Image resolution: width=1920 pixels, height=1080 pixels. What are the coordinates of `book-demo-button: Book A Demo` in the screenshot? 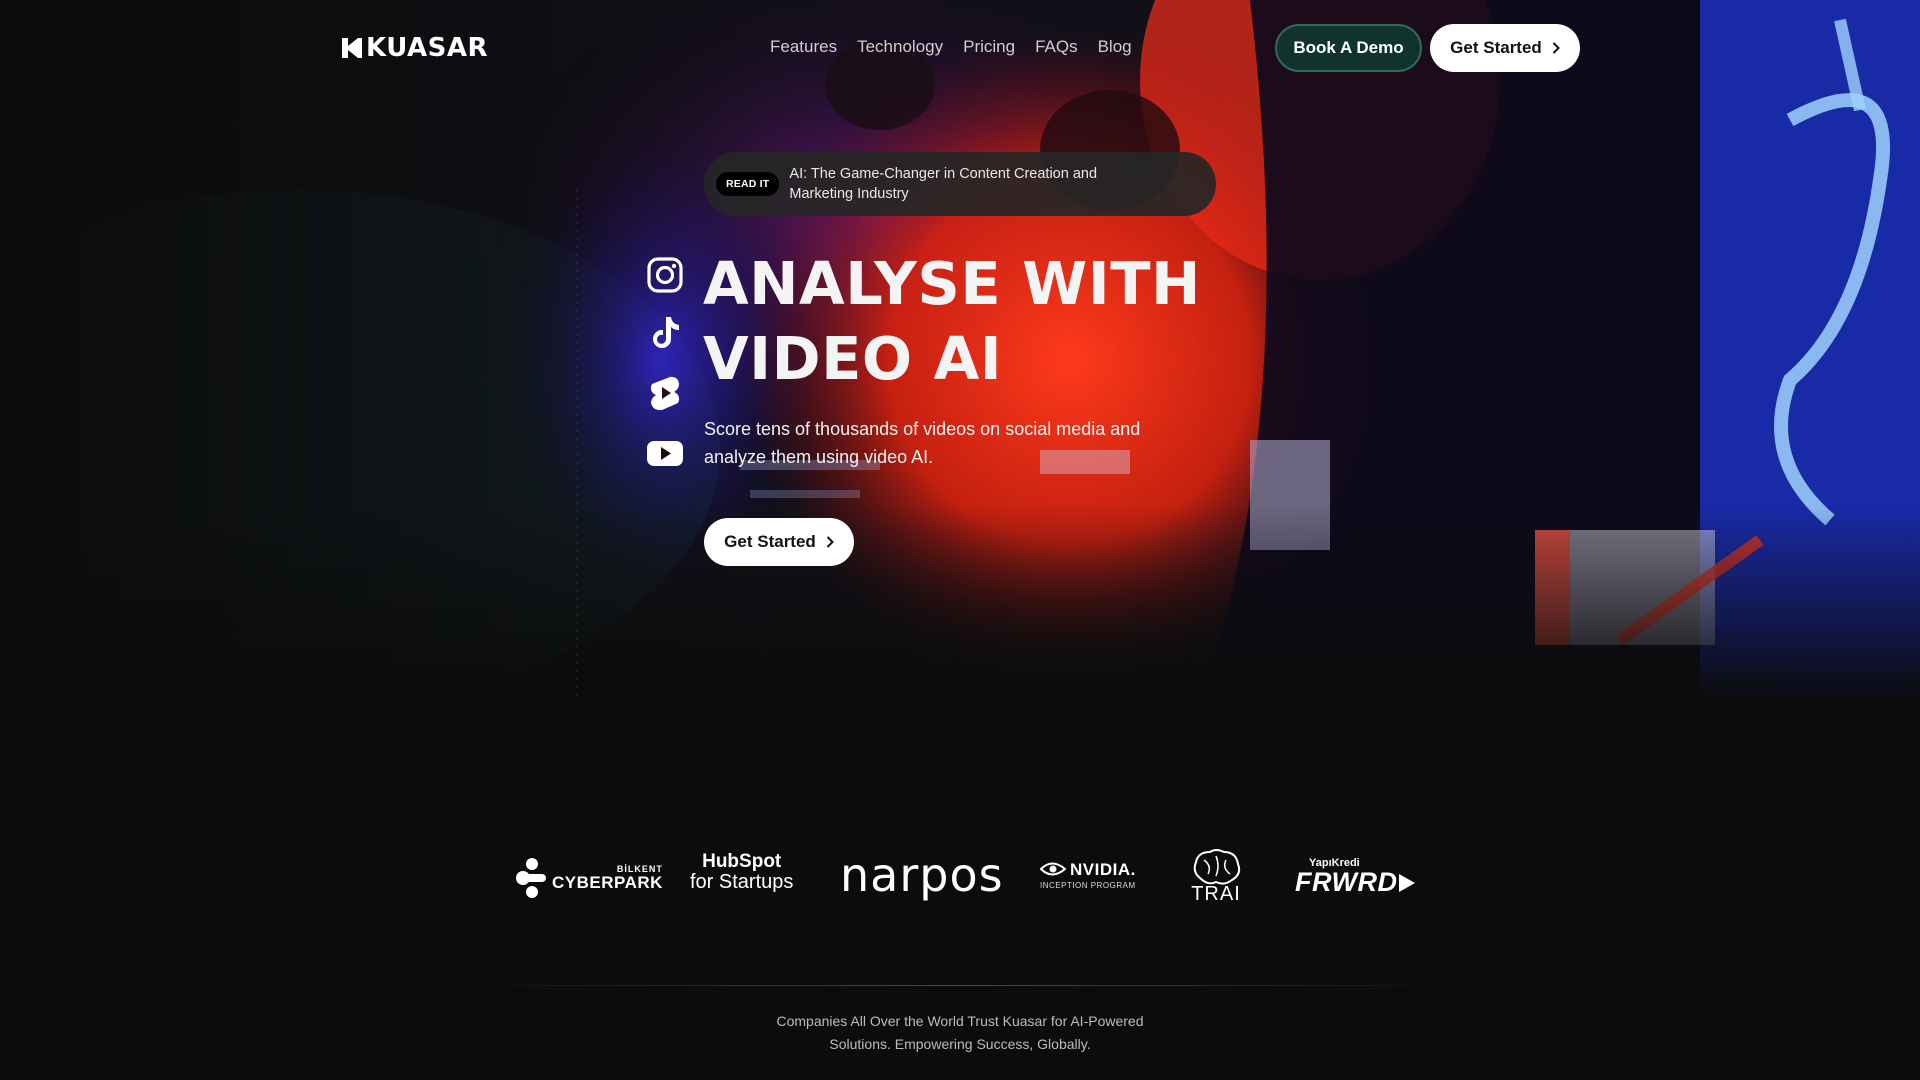 It's located at (1348, 48).